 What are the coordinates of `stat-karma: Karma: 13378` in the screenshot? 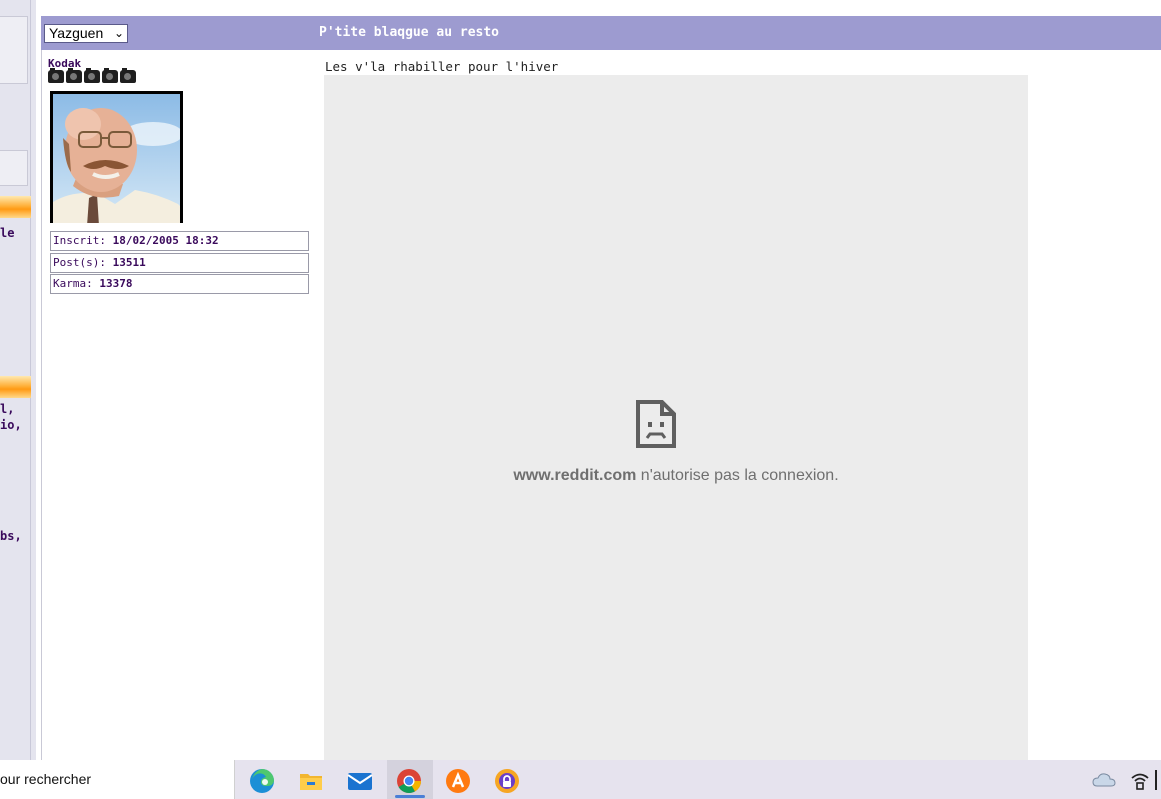 It's located at (179, 284).